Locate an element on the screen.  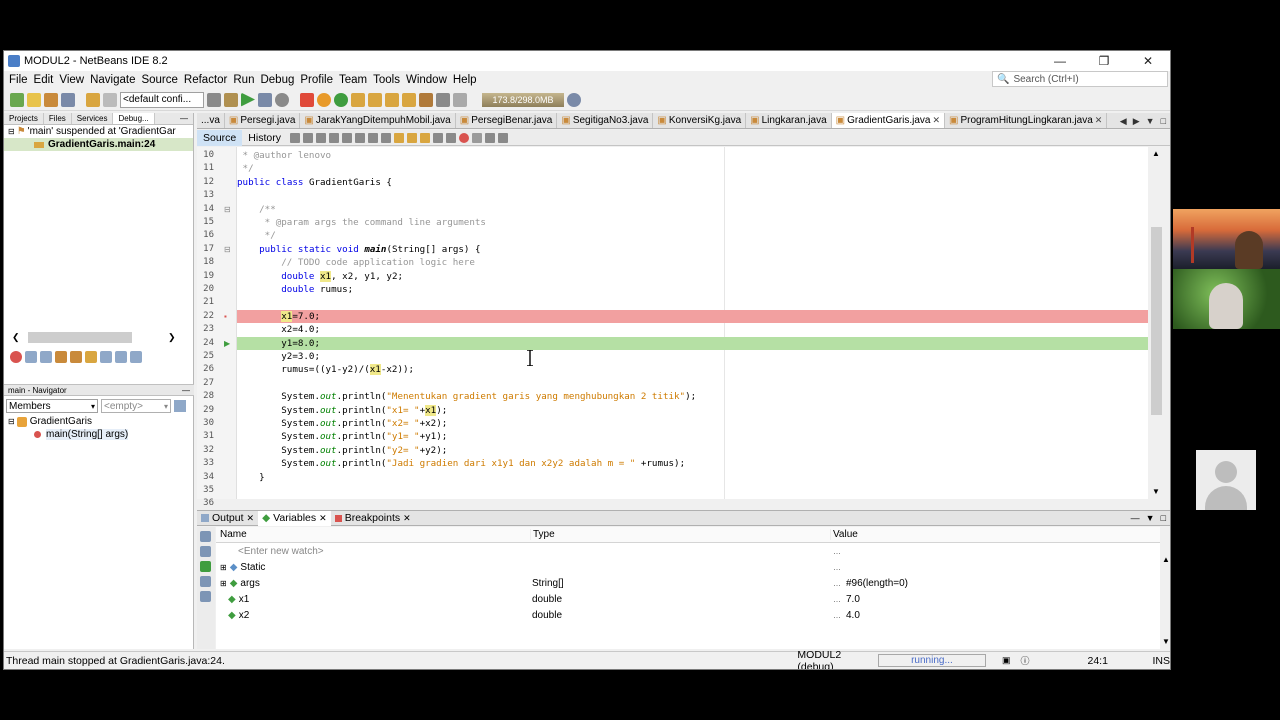
editor-tab-active: ▣ GradientGaris.java ✕ is located at coordinates (888, 120).